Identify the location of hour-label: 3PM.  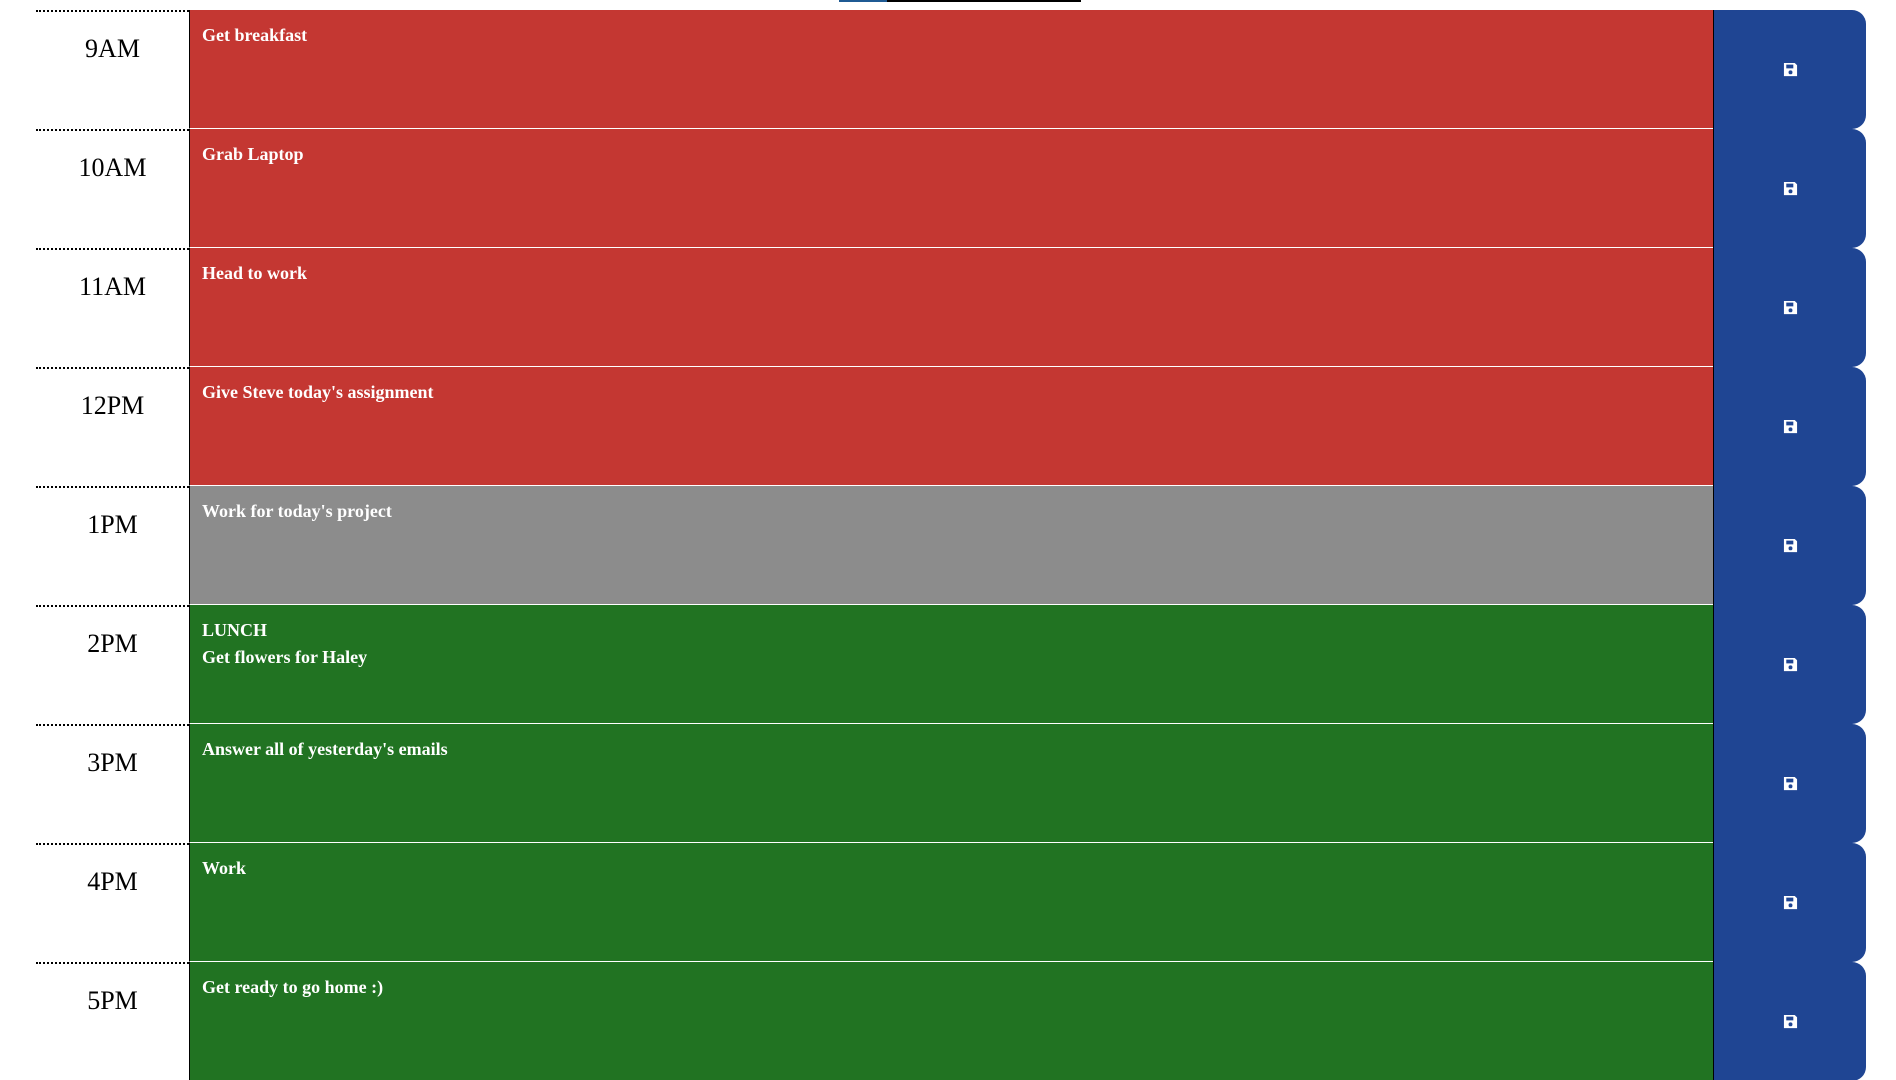
(112, 783).